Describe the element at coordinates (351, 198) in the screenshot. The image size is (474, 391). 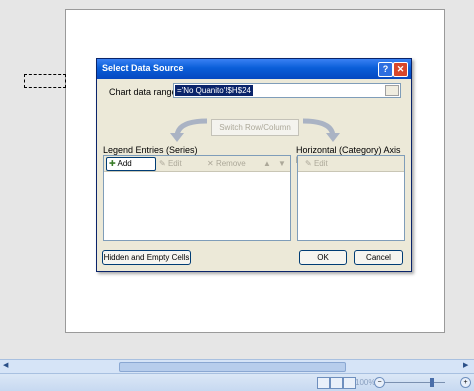
I see `axis-labels-list: ✎ Edit` at that location.